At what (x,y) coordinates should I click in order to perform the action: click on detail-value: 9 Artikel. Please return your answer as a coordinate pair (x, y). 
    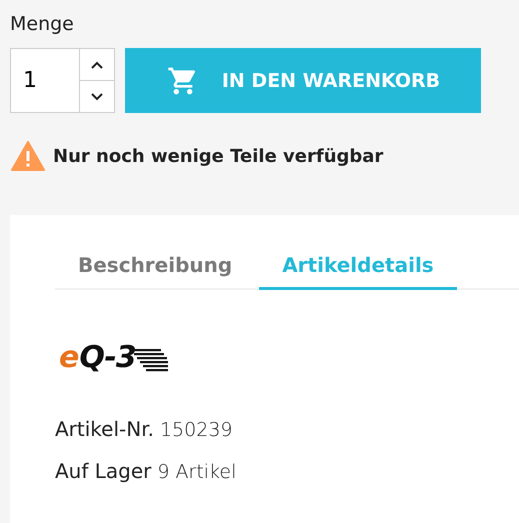
    Looking at the image, I should click on (196, 472).